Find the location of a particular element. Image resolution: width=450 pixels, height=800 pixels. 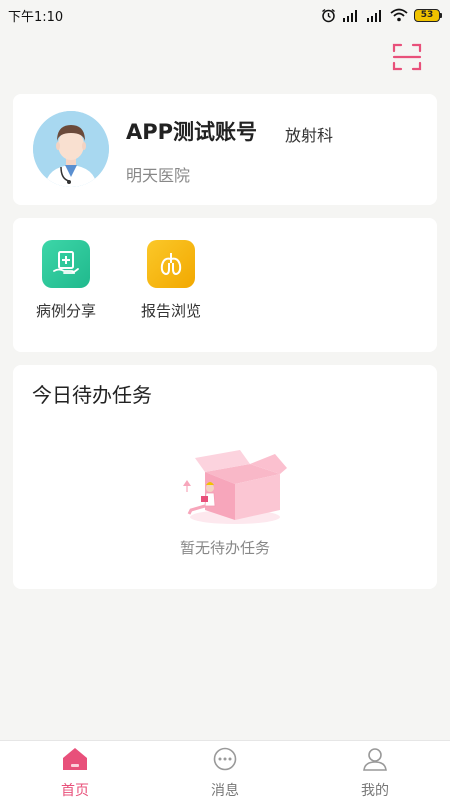

status-bar: 下午1:10 53 is located at coordinates (225, 15).